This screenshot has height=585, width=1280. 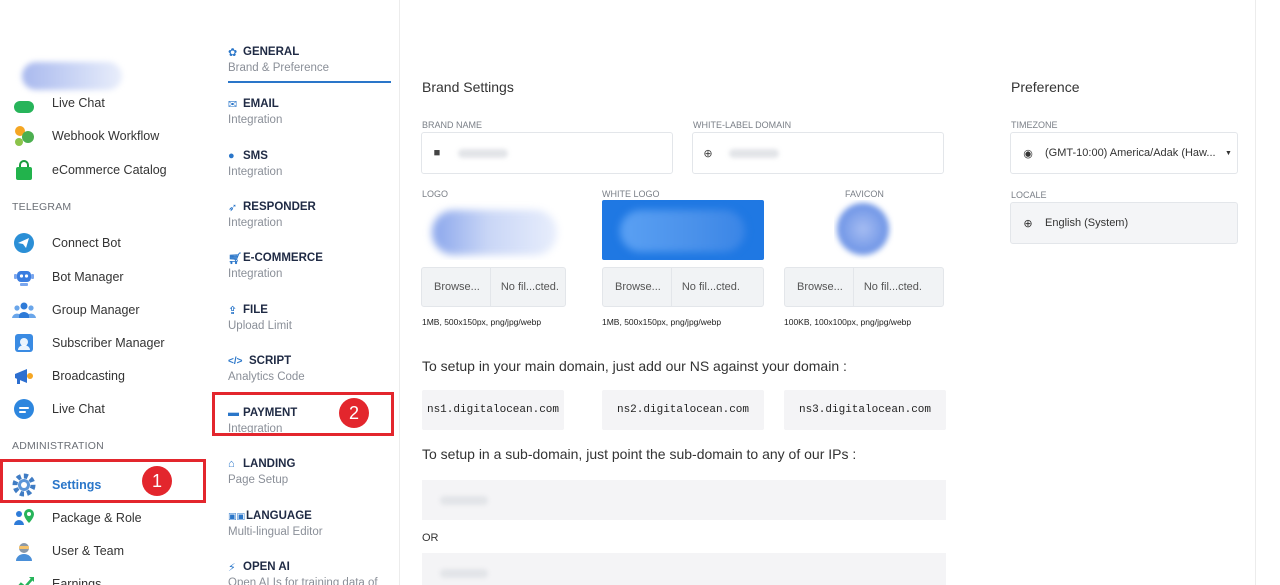 What do you see at coordinates (231, 156) in the screenshot?
I see `sms-icon: ●` at bounding box center [231, 156].